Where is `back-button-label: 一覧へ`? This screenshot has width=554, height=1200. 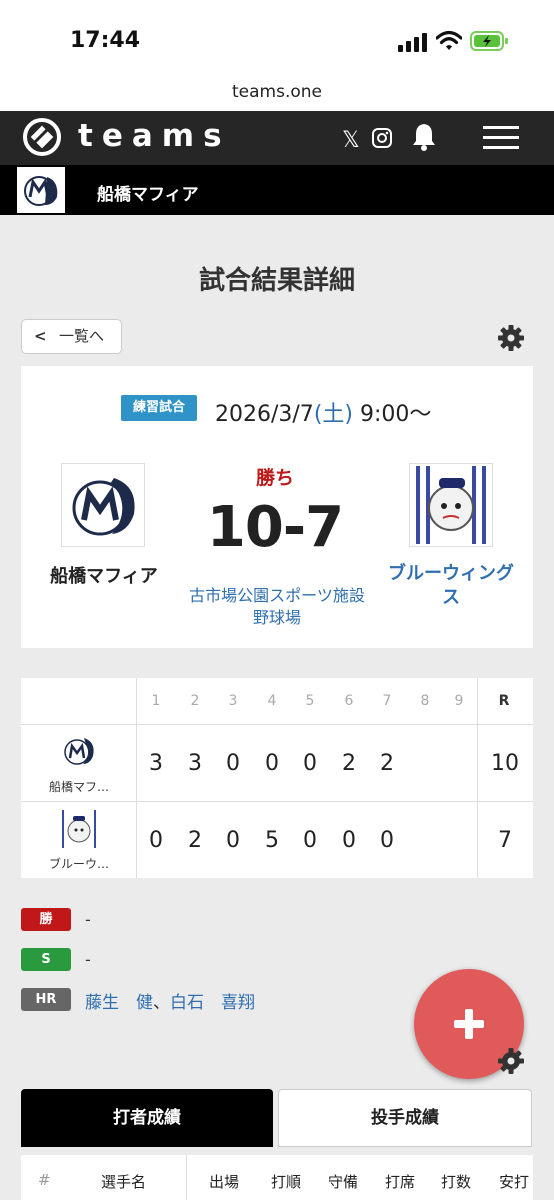
back-button-label: 一覧へ is located at coordinates (82, 336).